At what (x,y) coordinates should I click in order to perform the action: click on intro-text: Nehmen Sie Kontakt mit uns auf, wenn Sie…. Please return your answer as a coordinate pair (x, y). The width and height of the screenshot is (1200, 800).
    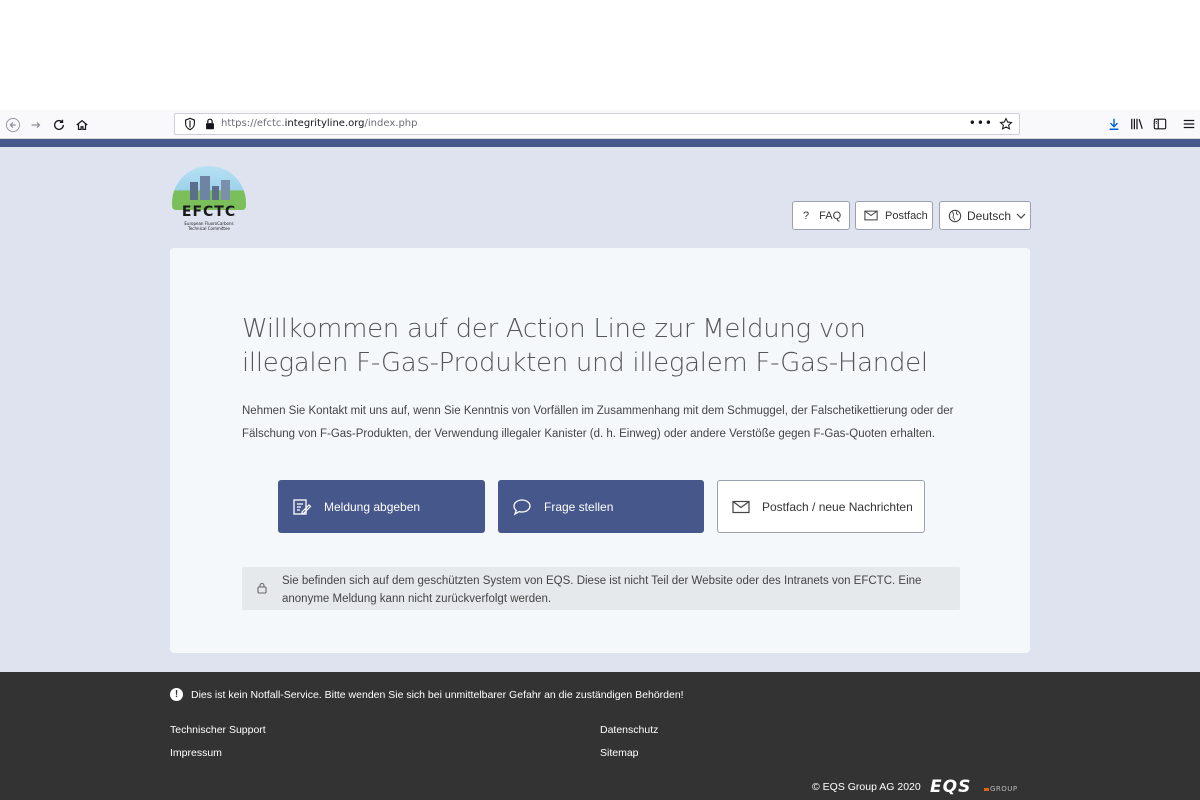
    Looking at the image, I should click on (598, 422).